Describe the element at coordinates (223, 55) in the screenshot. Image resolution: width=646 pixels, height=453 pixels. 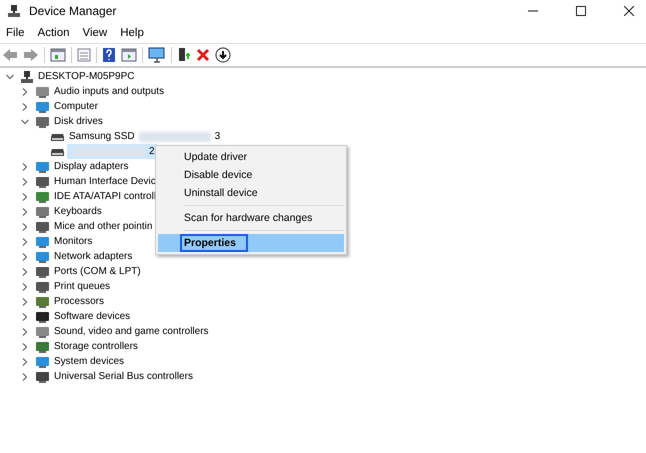
I see `download-icon` at that location.